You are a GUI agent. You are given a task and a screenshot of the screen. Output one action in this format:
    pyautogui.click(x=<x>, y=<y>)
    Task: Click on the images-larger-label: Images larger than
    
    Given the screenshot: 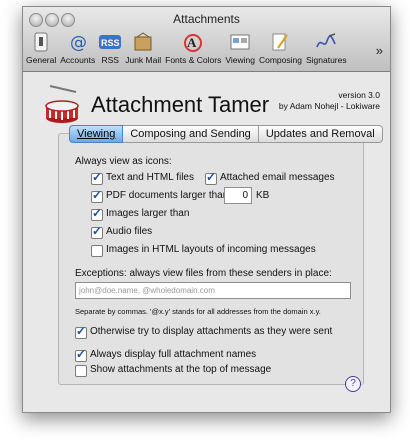 What is the action you would take?
    pyautogui.click(x=148, y=213)
    